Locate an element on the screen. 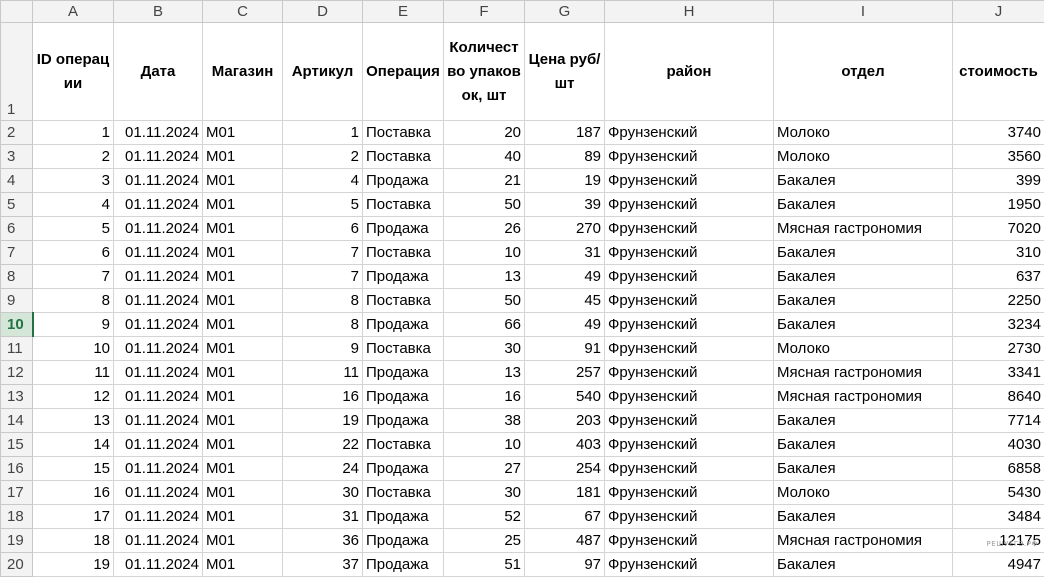 This screenshot has height=577, width=1044. row-header: 12 is located at coordinates (17, 373).